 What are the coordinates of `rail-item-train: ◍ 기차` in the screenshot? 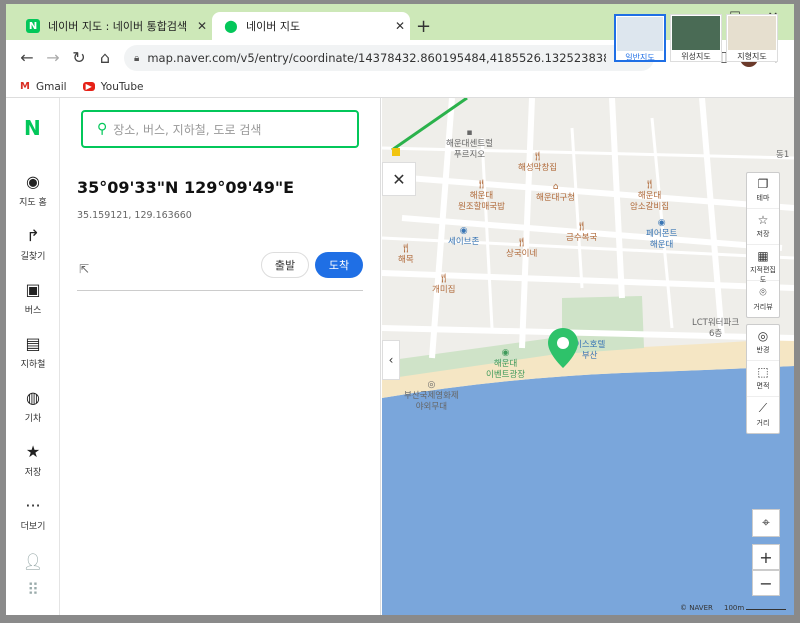 It's located at (33, 406).